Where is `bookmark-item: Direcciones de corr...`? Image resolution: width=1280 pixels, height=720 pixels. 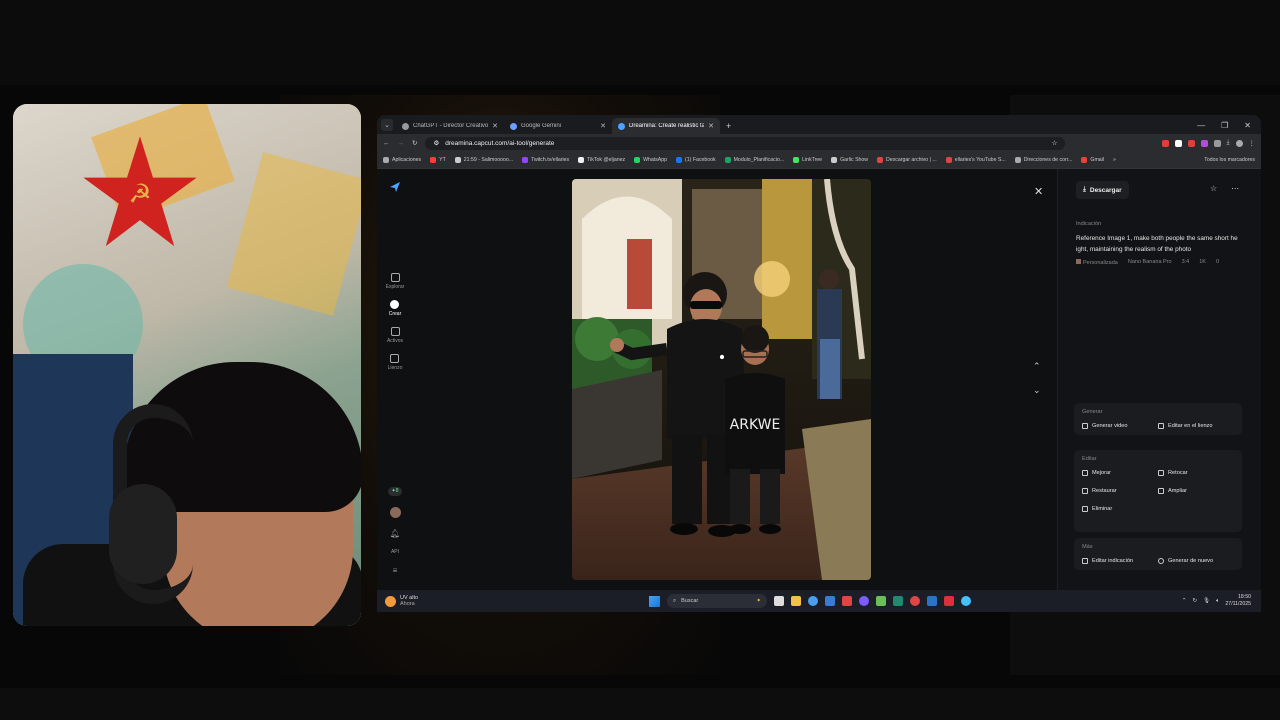 bookmark-item: Direcciones de corr... is located at coordinates (1043, 160).